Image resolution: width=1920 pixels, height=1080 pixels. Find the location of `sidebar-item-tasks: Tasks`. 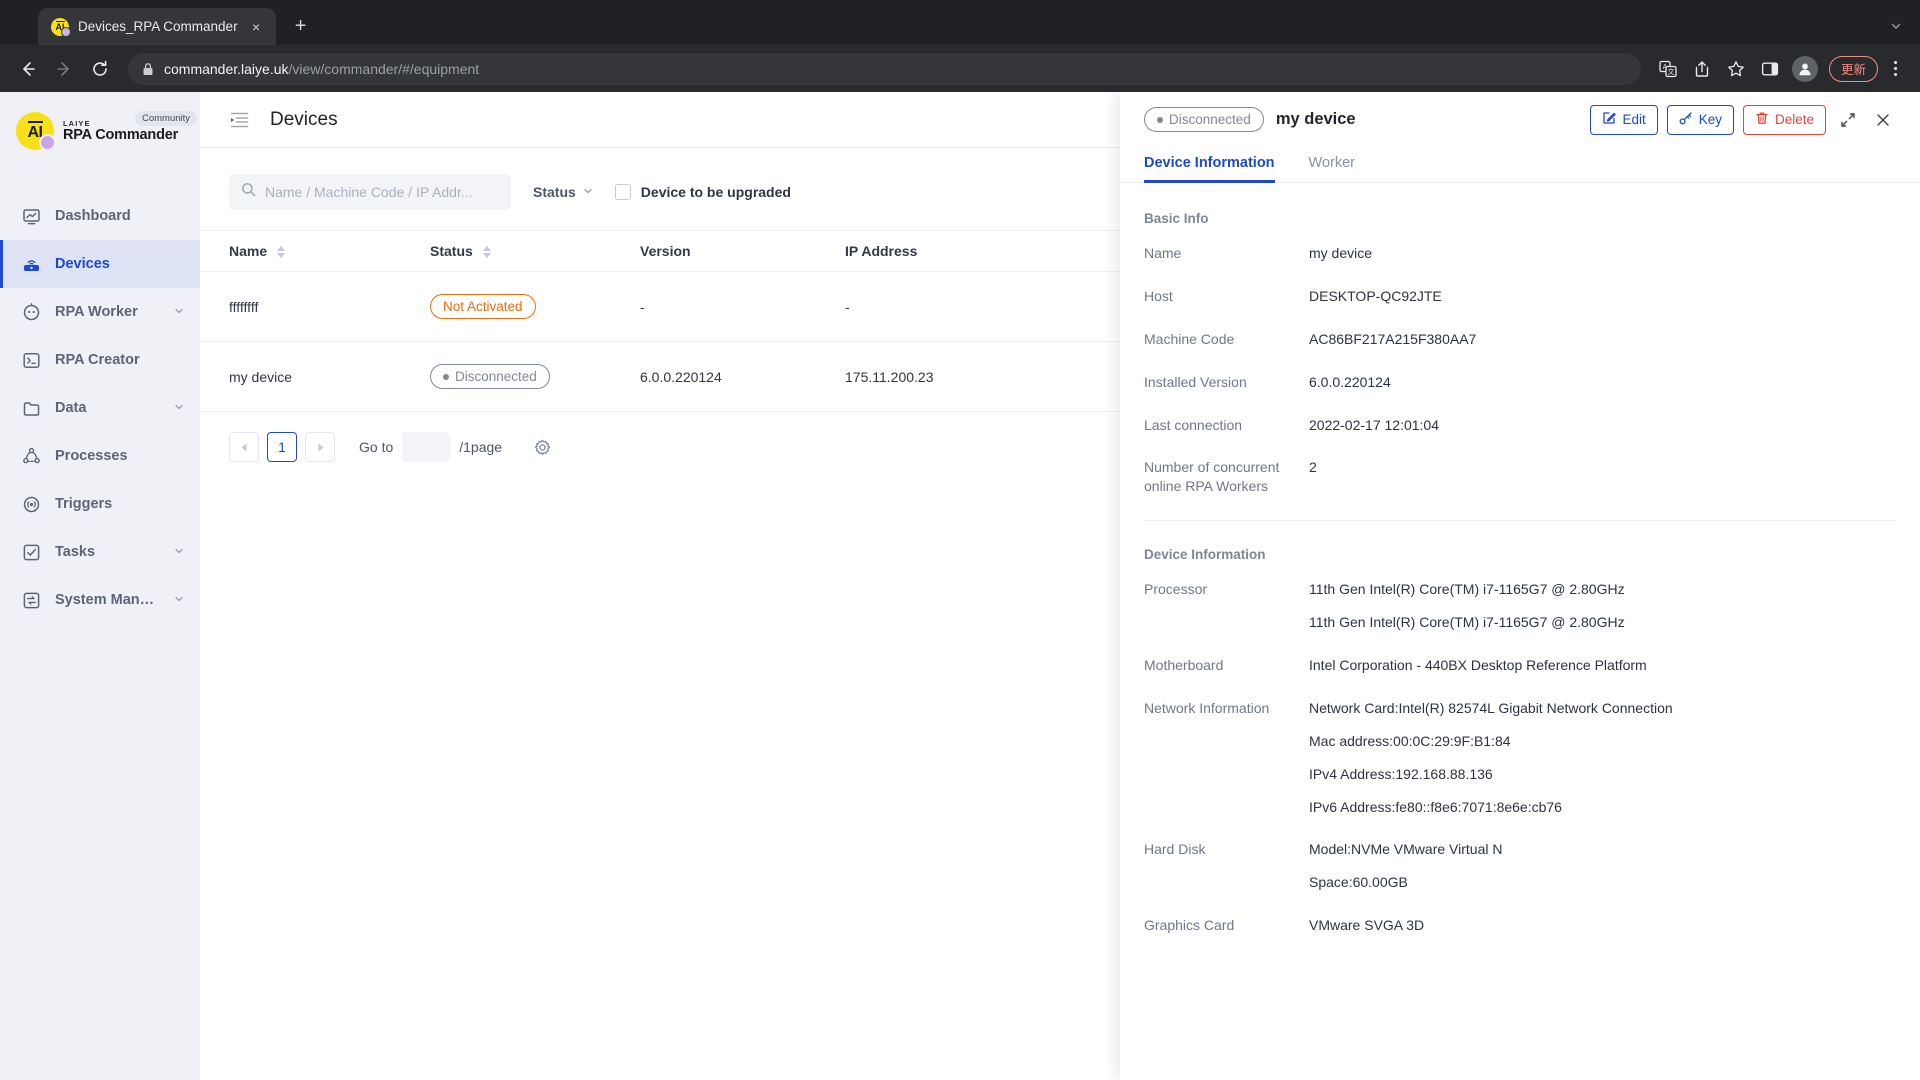

sidebar-item-tasks: Tasks is located at coordinates (100, 552).